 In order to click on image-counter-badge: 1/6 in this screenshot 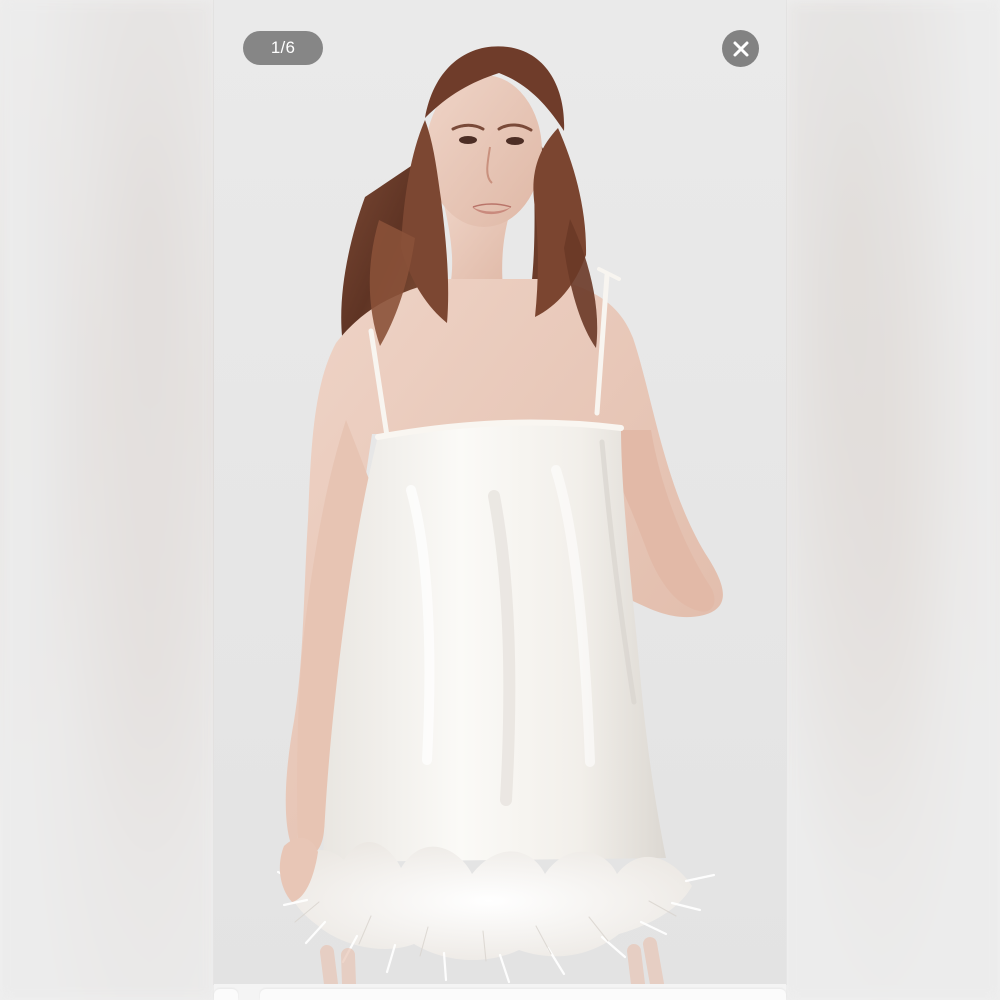, I will do `click(283, 48)`.